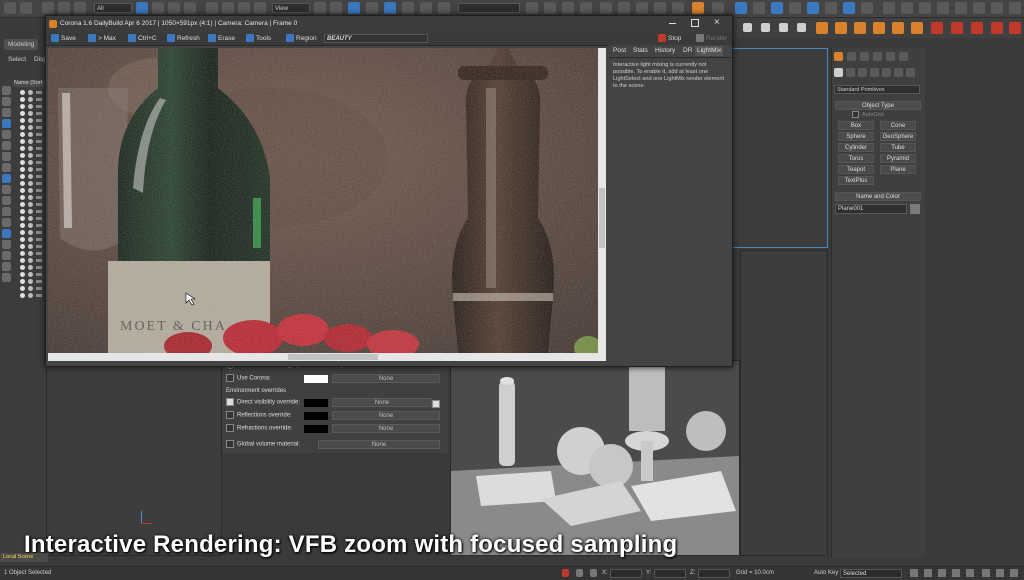 The image size is (1024, 580). I want to click on vfb-tab-stats: Stats, so click(640, 51).